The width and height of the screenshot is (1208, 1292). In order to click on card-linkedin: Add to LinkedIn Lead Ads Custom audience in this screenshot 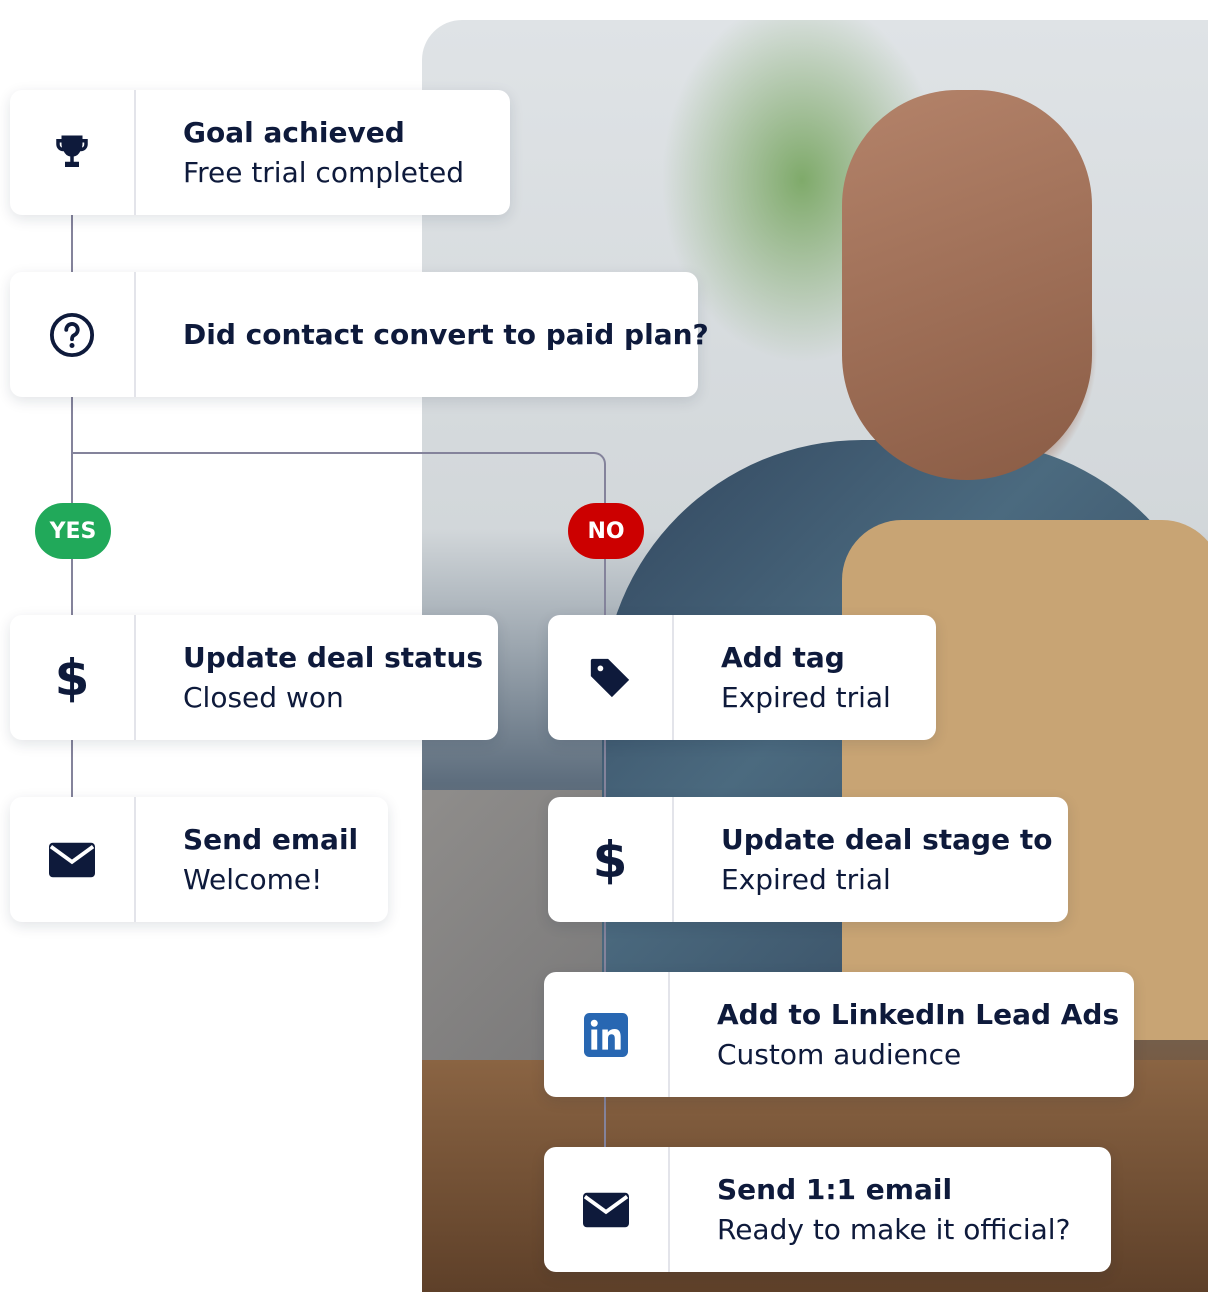, I will do `click(839, 1034)`.